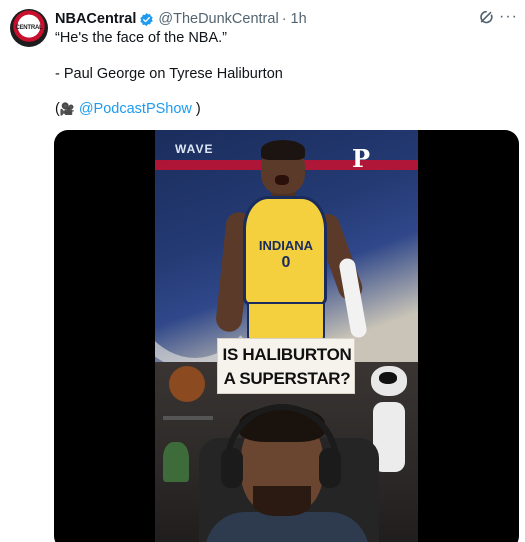 The image size is (525, 542). Describe the element at coordinates (147, 19) in the screenshot. I see `verified-badge-icon` at that location.